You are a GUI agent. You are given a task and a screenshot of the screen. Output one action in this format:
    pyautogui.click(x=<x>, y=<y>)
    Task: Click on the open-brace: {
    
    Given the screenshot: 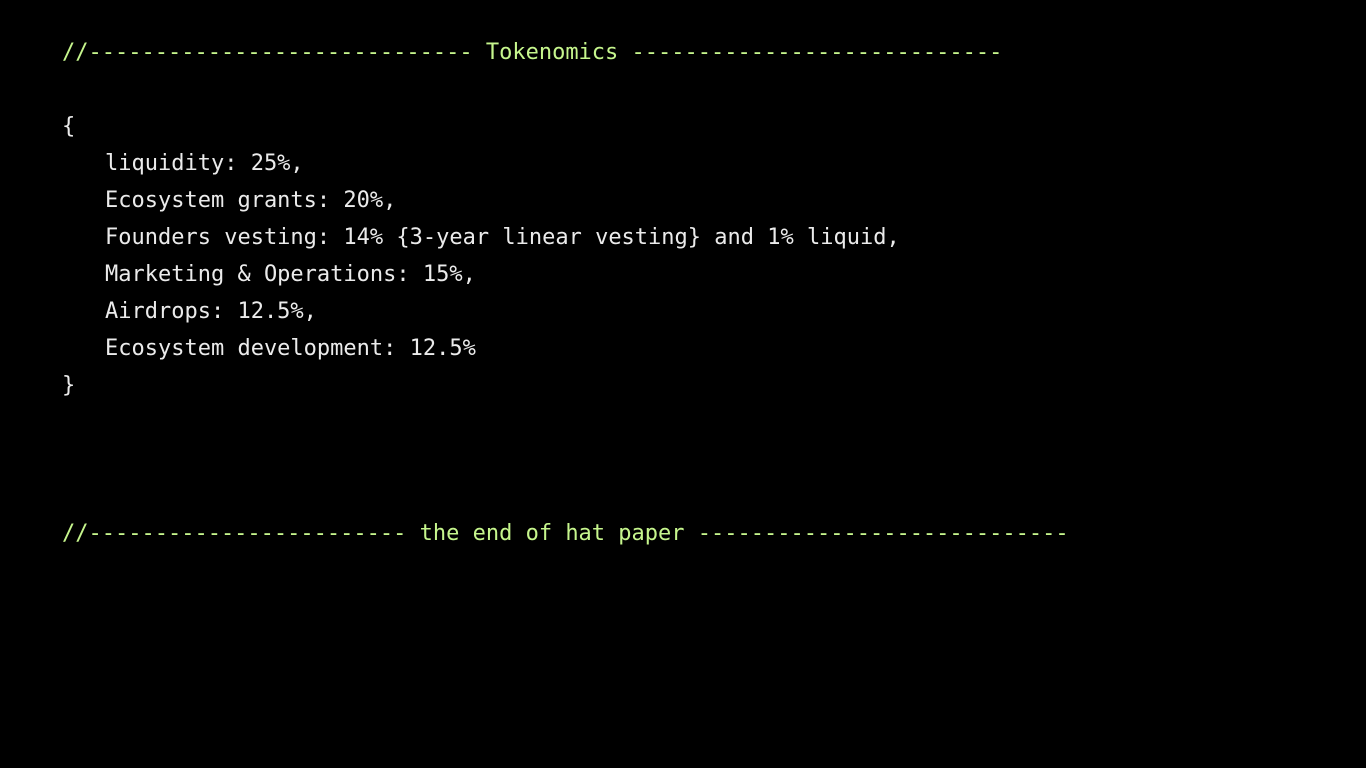 What is the action you would take?
    pyautogui.click(x=69, y=126)
    